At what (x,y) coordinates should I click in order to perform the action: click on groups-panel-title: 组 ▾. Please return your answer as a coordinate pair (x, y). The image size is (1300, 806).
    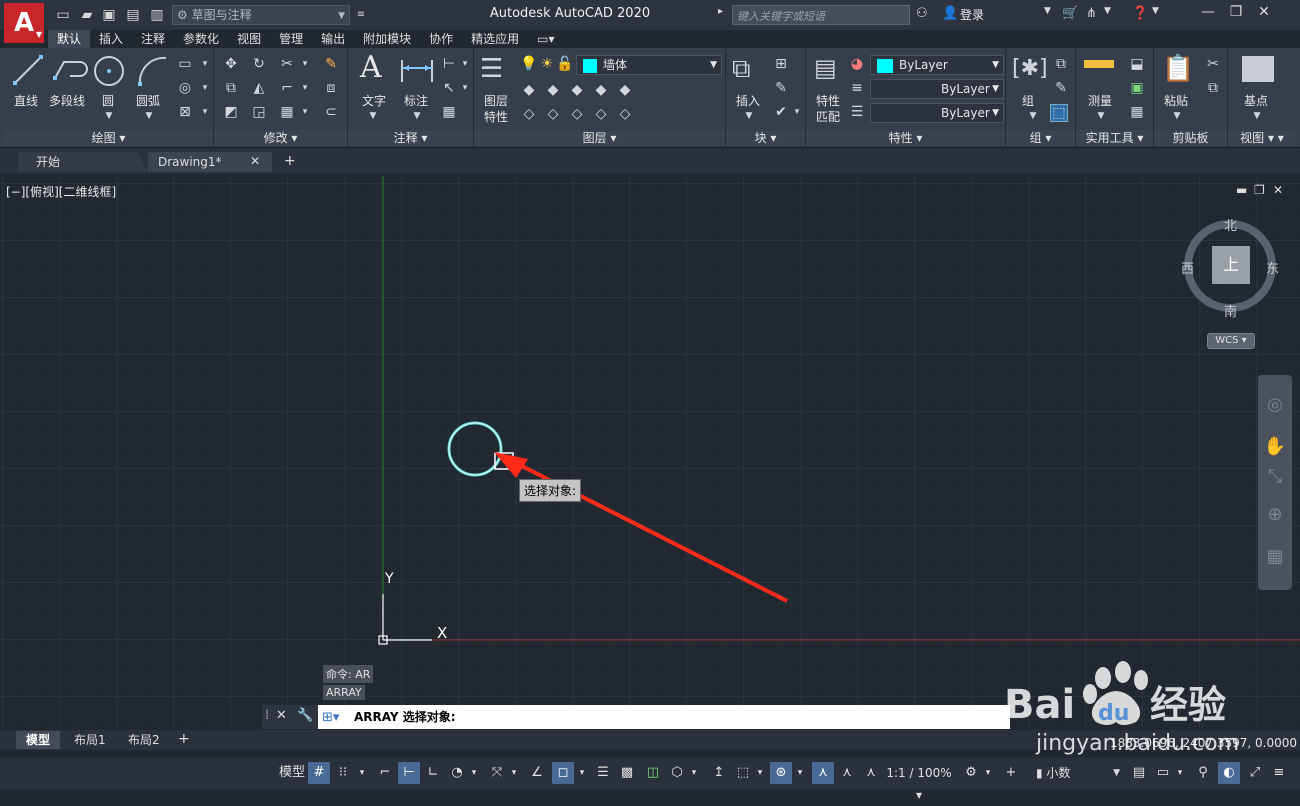
    Looking at the image, I should click on (1040, 138).